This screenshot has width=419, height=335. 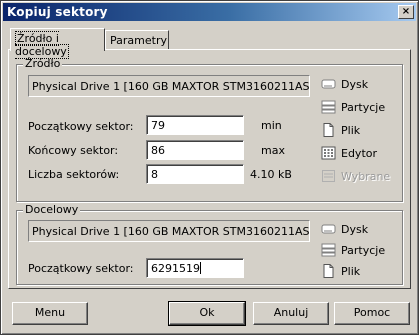 I want to click on option-label: Edytor, so click(x=359, y=153).